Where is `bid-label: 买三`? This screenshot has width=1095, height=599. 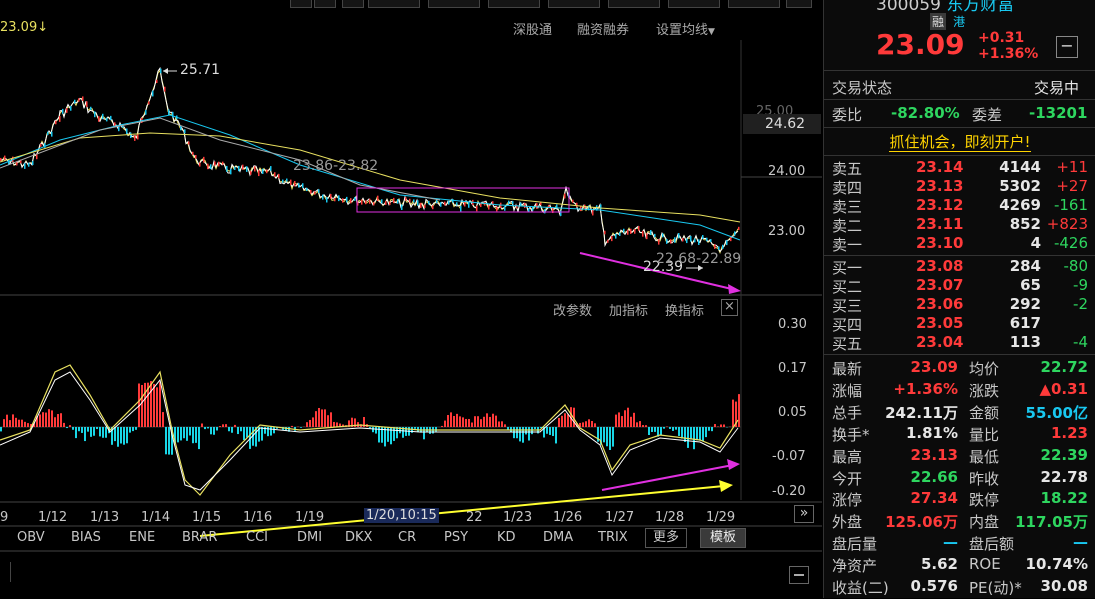
bid-label: 买三 is located at coordinates (847, 305).